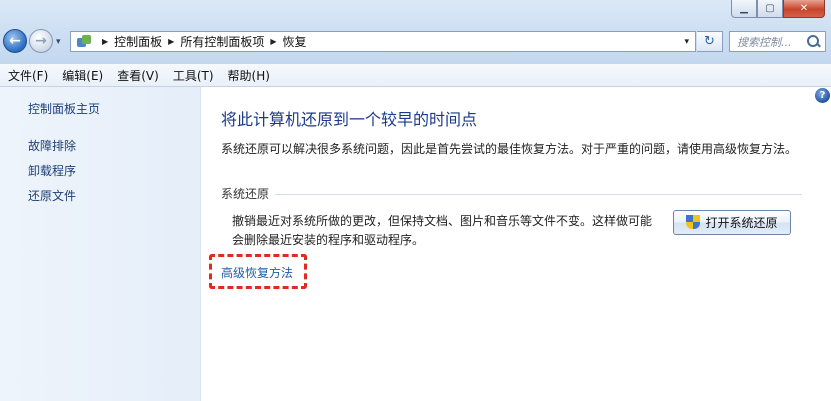 The image size is (831, 401). I want to click on menu-bar: 文件(F) 编辑(E) 查看(V) 工具(T) 帮助(H), so click(415, 75).